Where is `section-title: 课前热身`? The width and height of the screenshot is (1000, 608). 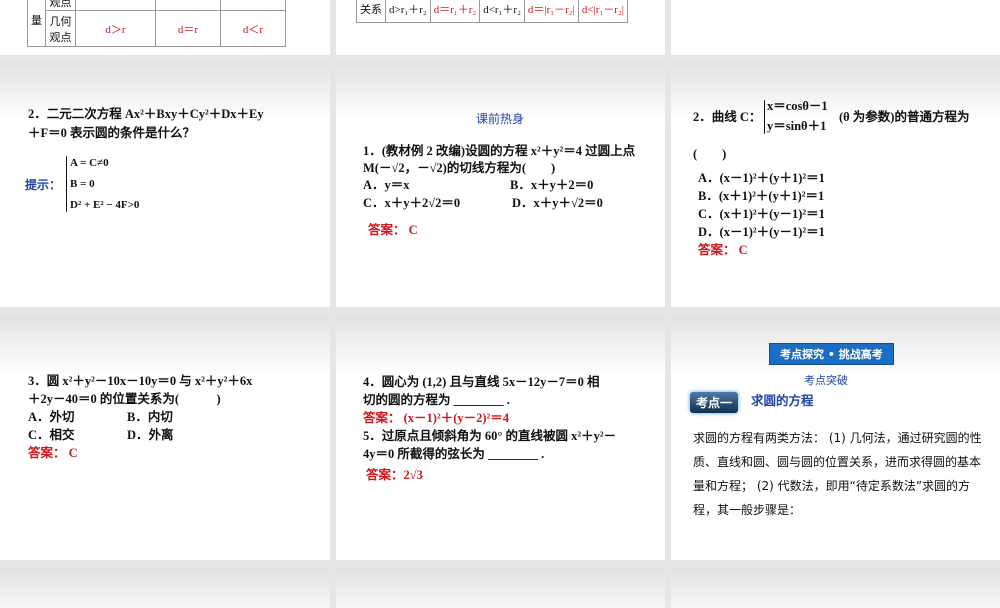
section-title: 课前热身 is located at coordinates (500, 119).